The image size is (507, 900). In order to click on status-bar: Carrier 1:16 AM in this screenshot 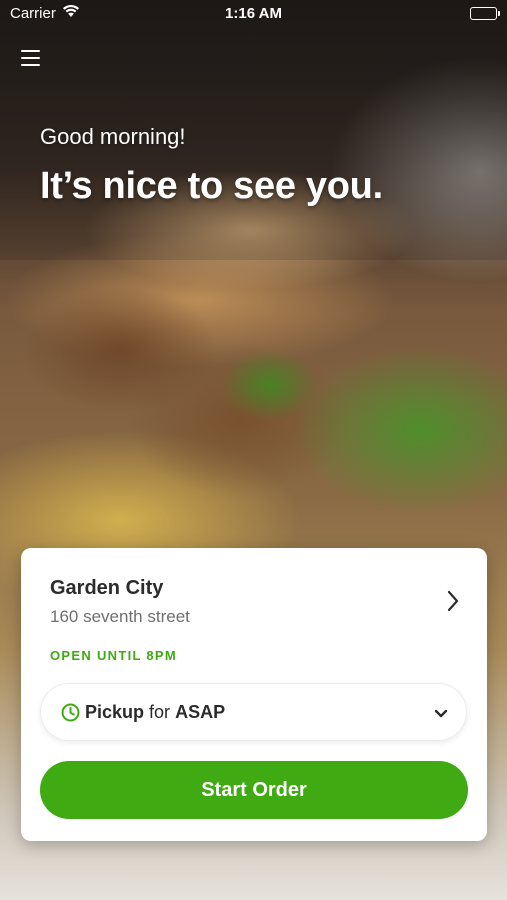, I will do `click(253, 14)`.